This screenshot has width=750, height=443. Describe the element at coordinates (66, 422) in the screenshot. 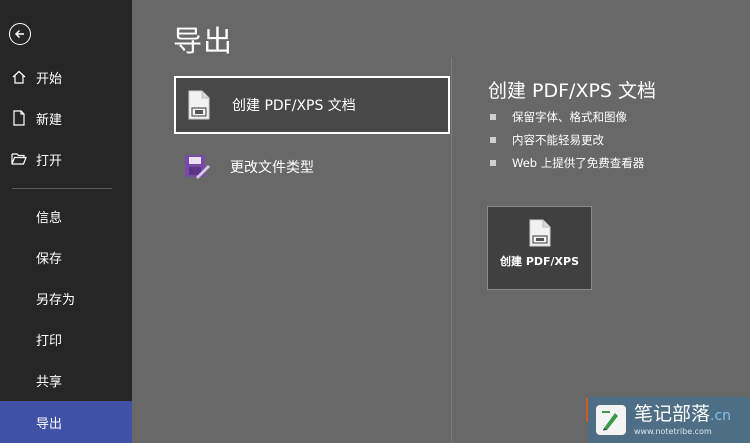

I see `nav-export: 导出` at that location.